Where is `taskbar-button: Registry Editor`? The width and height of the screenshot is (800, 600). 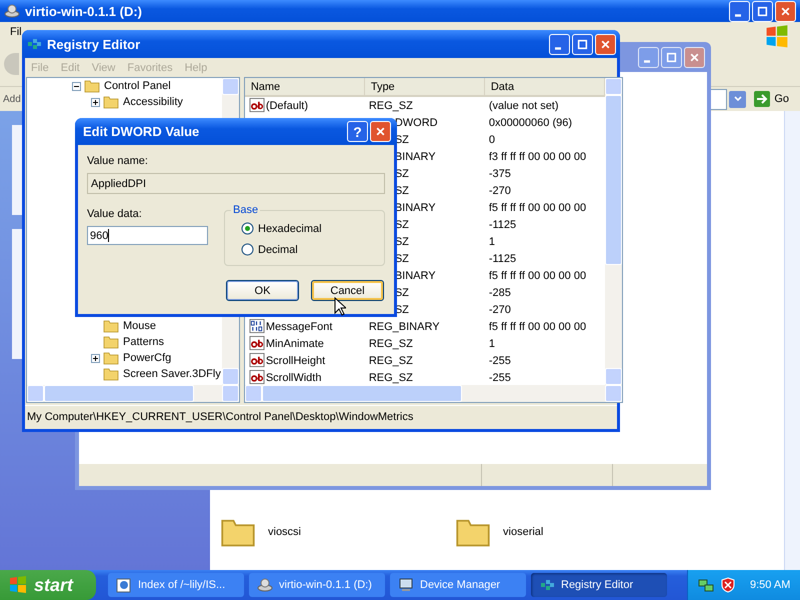
taskbar-button: Registry Editor is located at coordinates (599, 585).